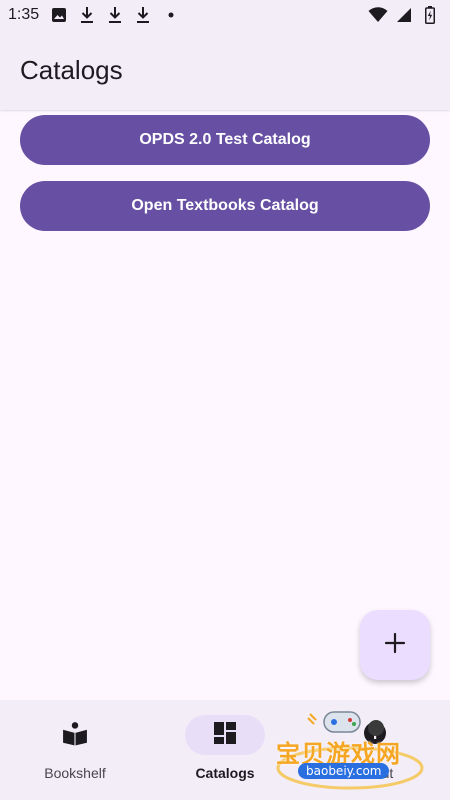 This screenshot has height=800, width=450. Describe the element at coordinates (225, 70) in the screenshot. I see `top-app-bar: Catalogs` at that location.